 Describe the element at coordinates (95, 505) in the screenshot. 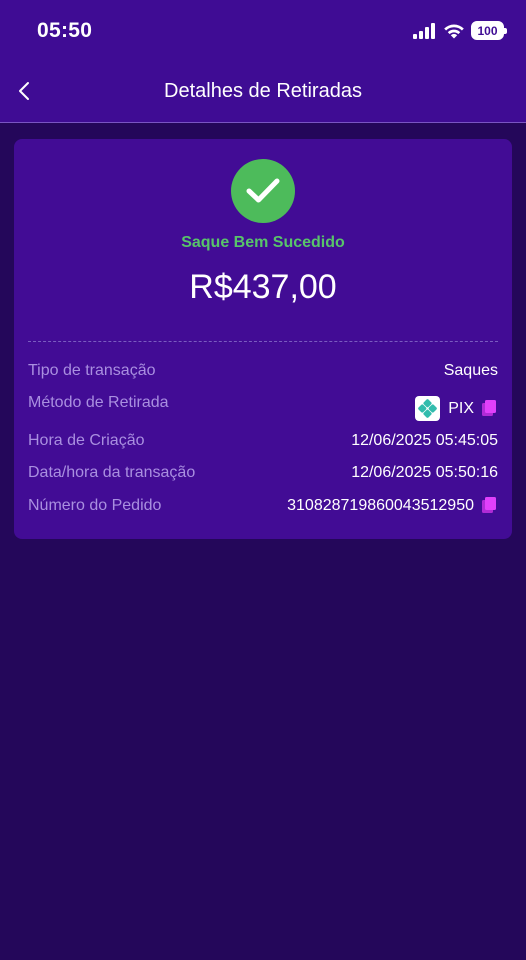

I see `order-number-label: Número do Pedido` at that location.